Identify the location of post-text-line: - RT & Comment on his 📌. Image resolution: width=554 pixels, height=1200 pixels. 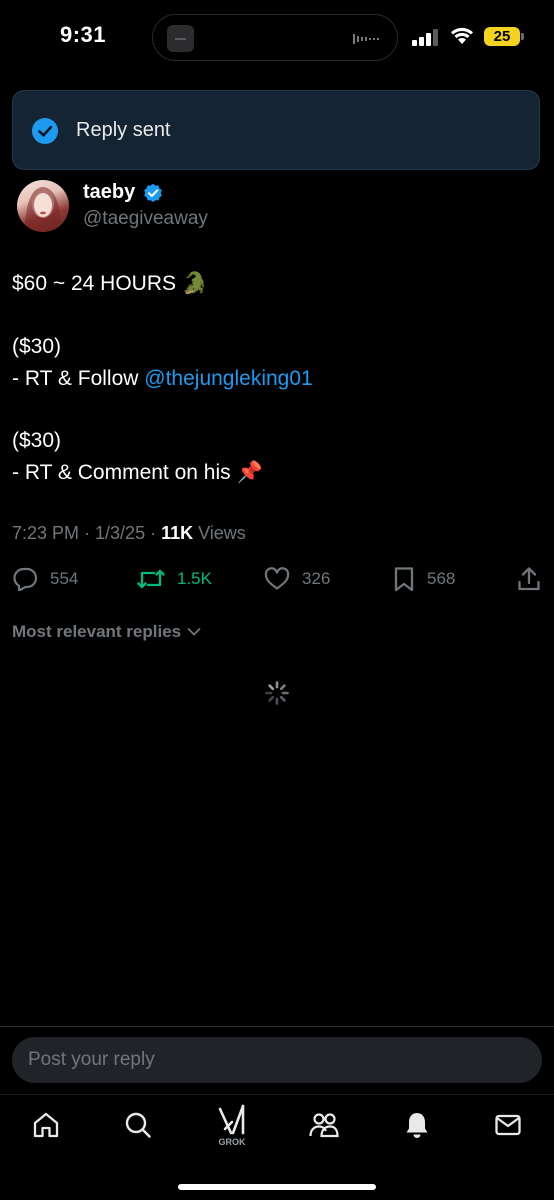
(137, 472).